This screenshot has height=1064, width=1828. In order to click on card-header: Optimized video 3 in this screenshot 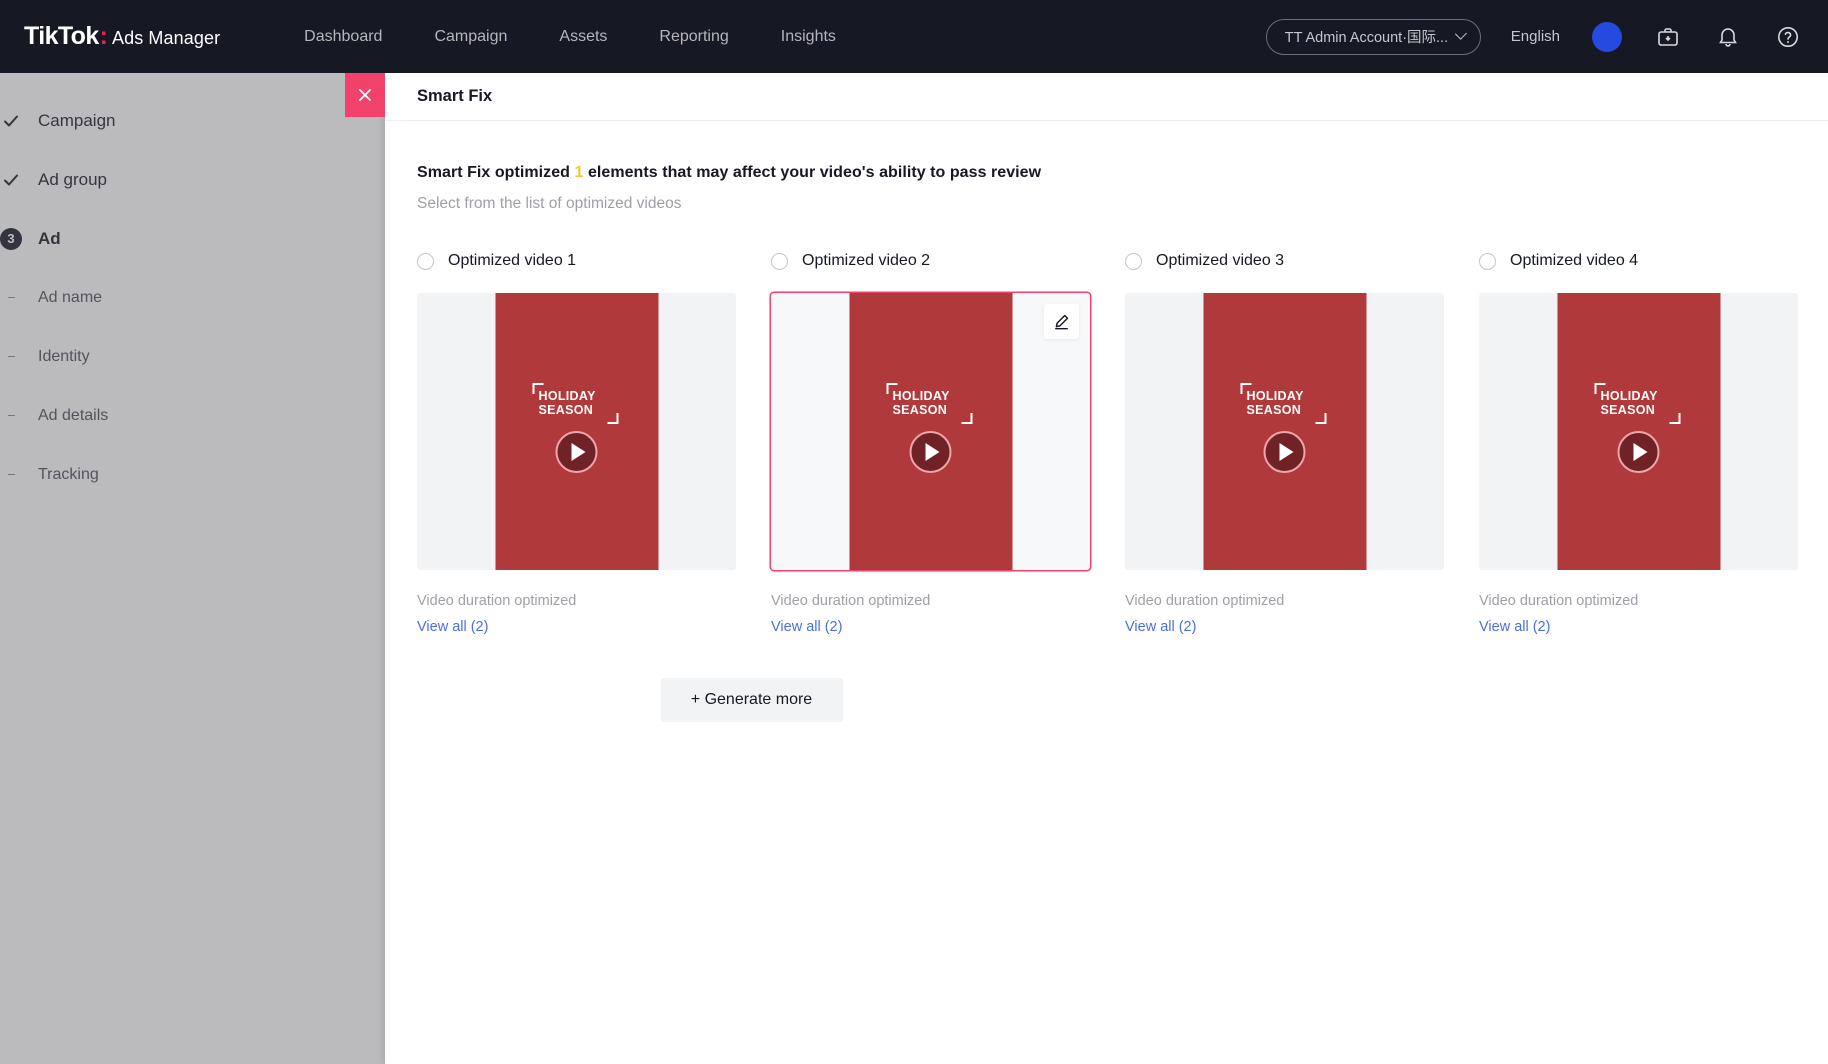, I will do `click(1302, 261)`.